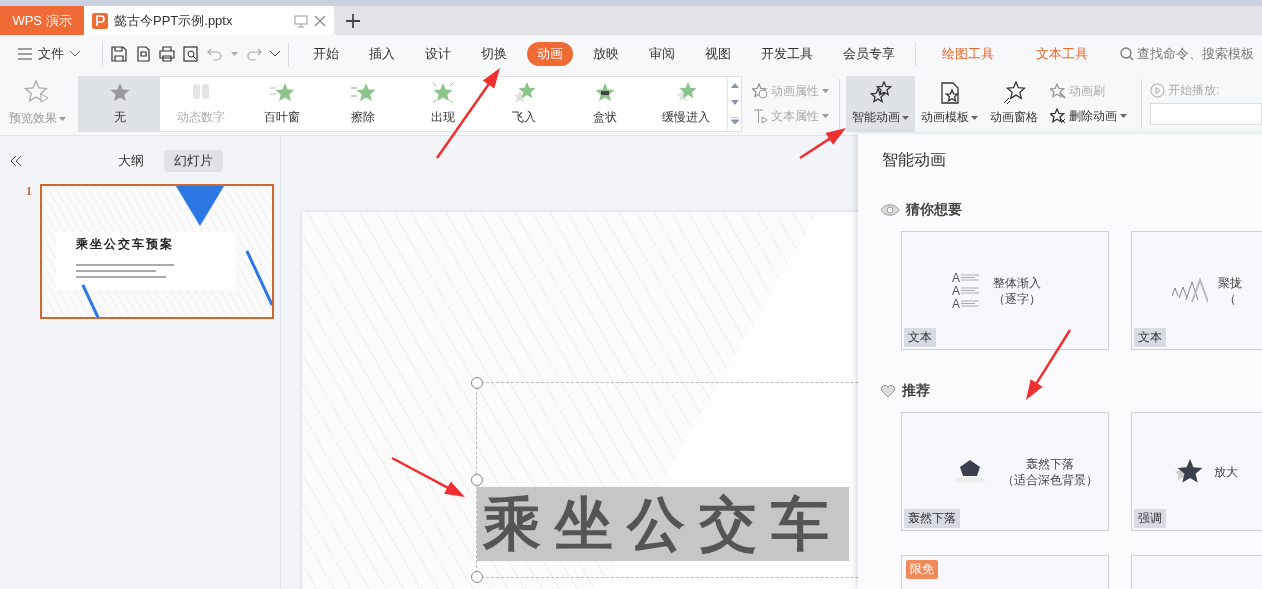 The height and width of the screenshot is (589, 1262). I want to click on card-caption: 放大, so click(1226, 471).